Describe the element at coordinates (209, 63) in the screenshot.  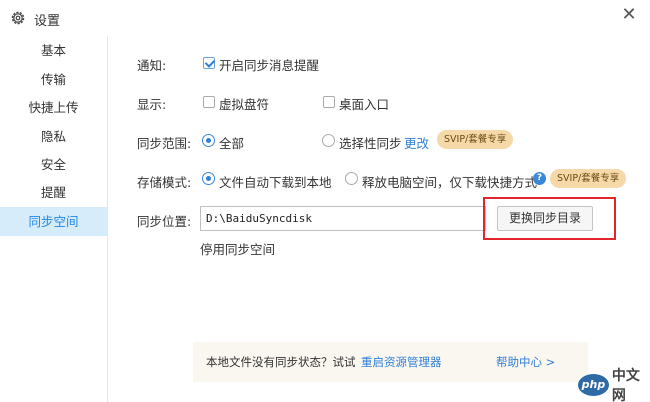
I see `notify-checkbox` at that location.